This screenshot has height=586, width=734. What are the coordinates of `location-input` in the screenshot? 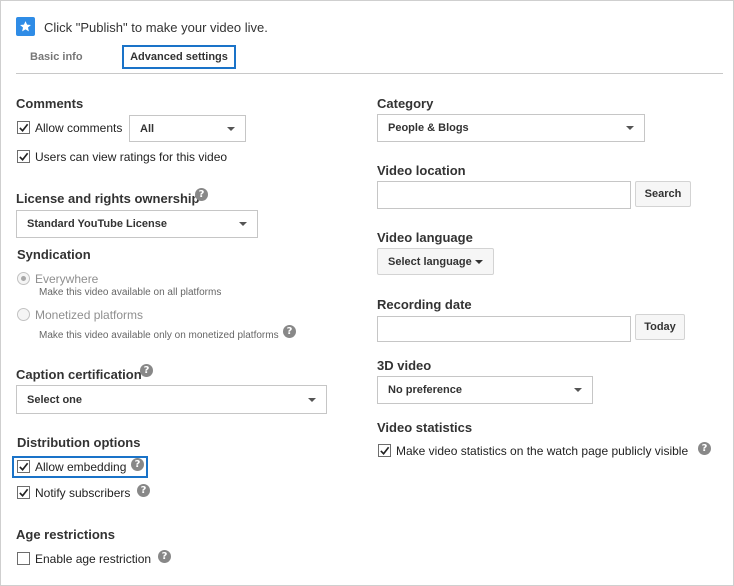 It's located at (504, 195).